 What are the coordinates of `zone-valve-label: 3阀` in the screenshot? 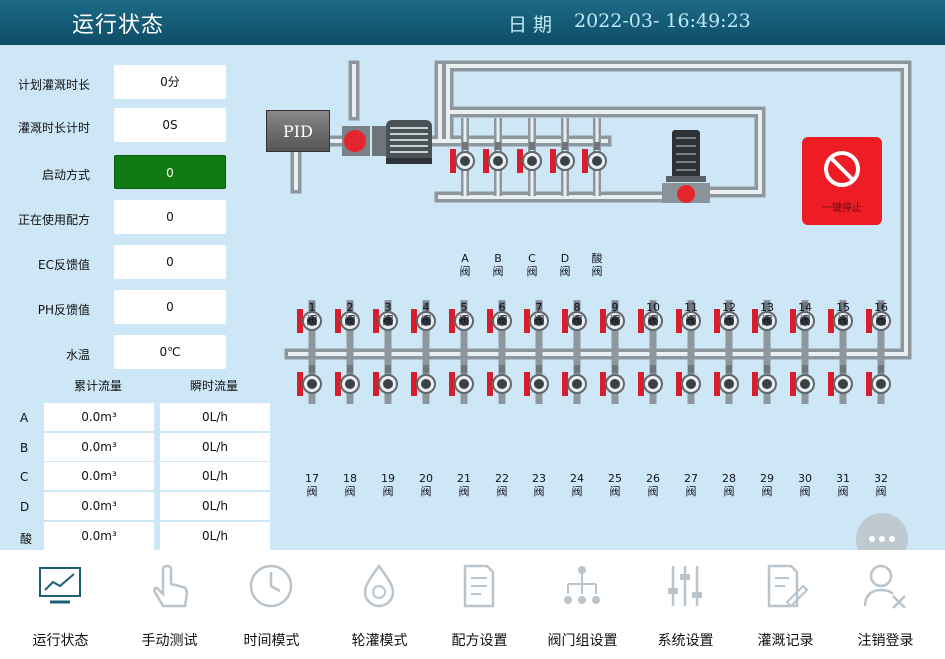 It's located at (388, 314).